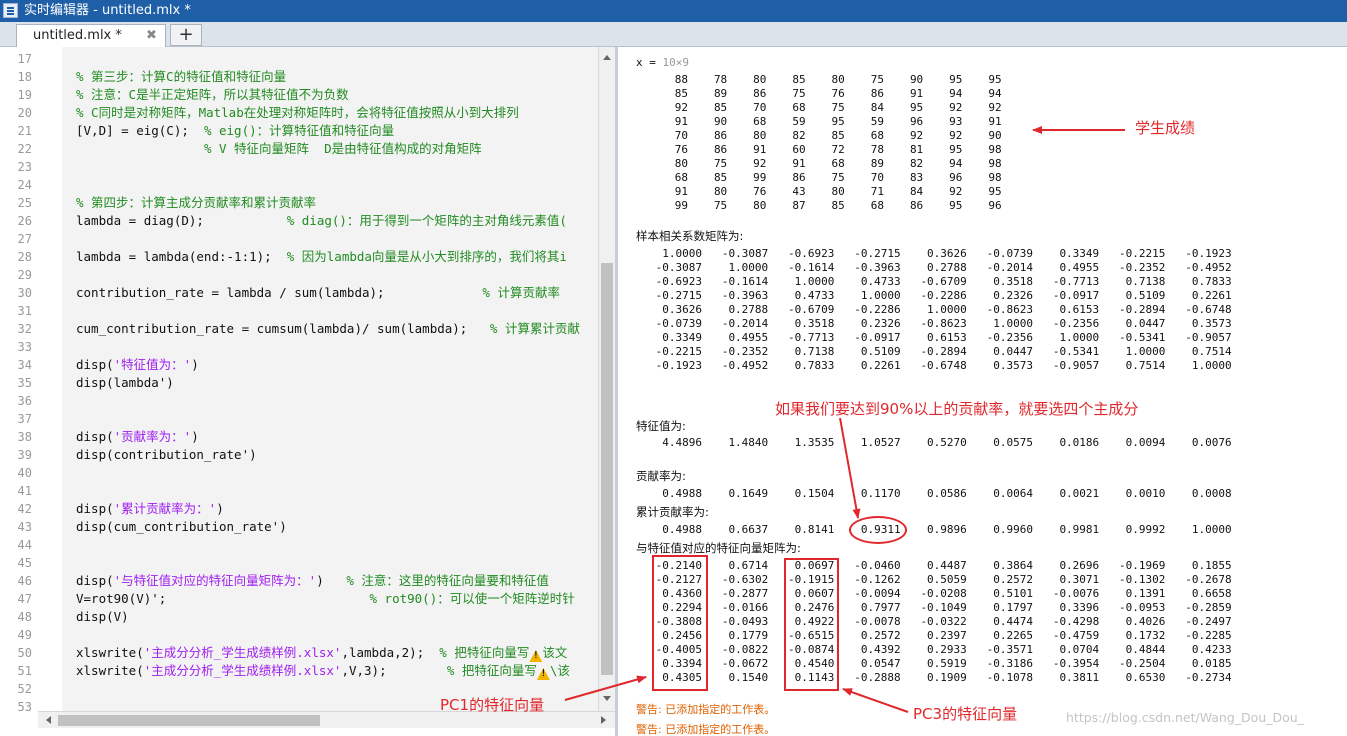 Image resolution: width=1347 pixels, height=736 pixels. Describe the element at coordinates (189, 720) in the screenshot. I see `horizontal-scroll-thumb` at that location.